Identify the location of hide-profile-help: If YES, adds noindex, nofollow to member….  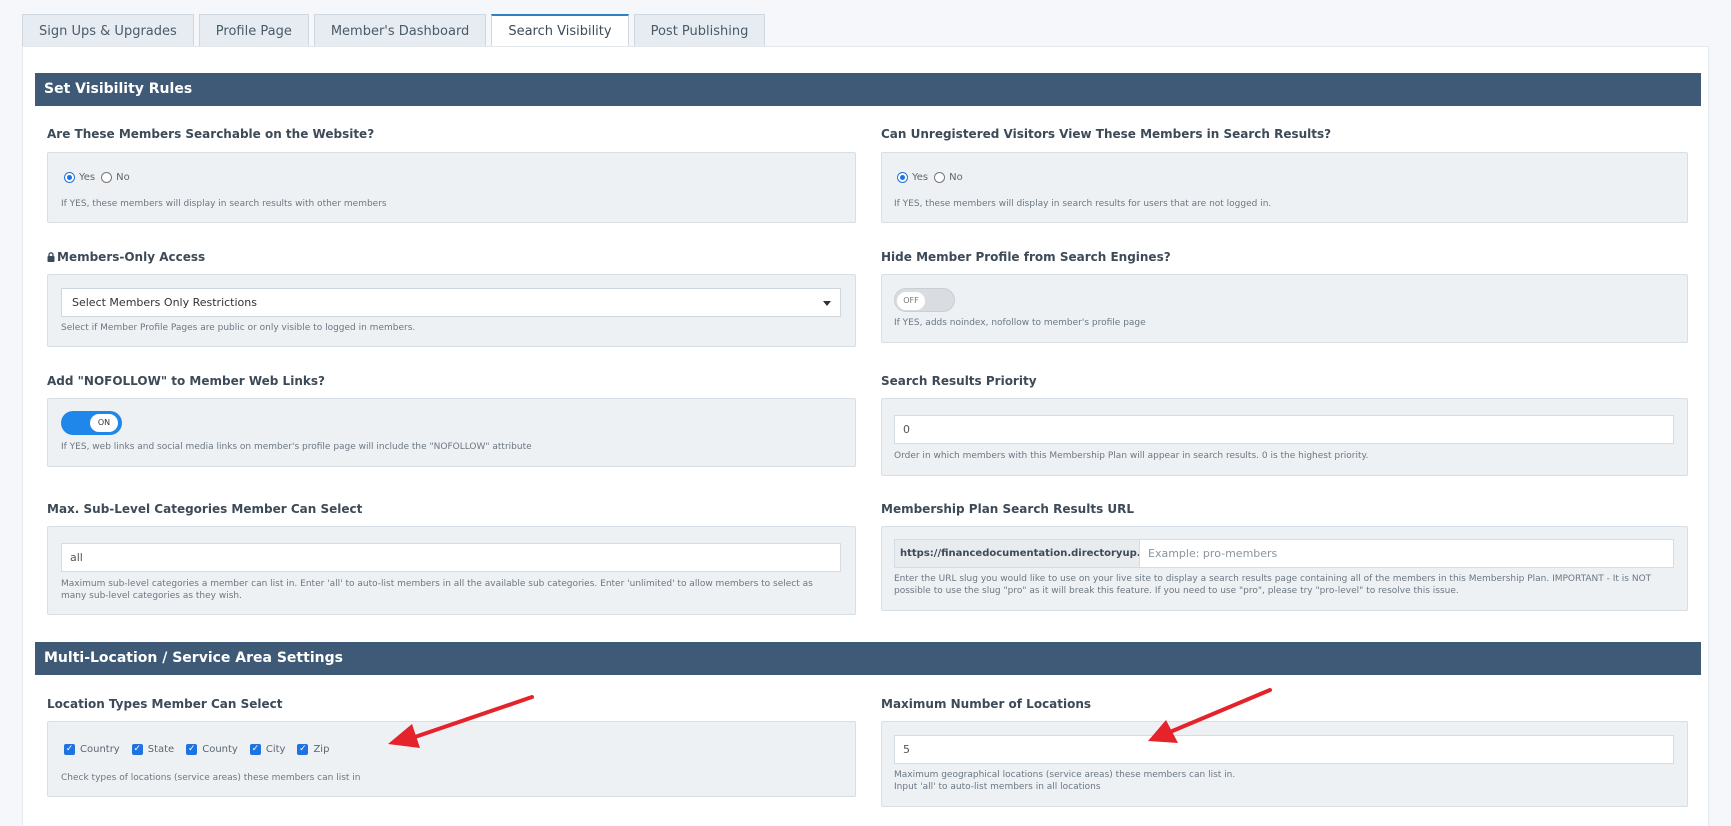
(1020, 323).